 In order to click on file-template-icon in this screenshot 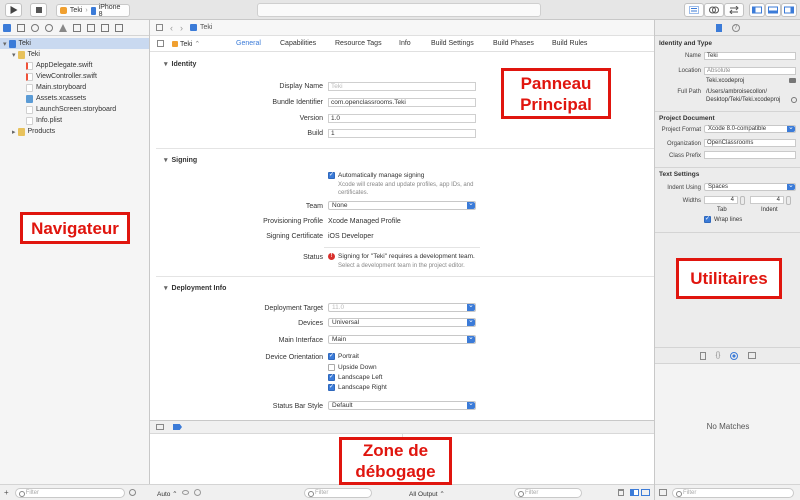, I will do `click(702, 355)`.